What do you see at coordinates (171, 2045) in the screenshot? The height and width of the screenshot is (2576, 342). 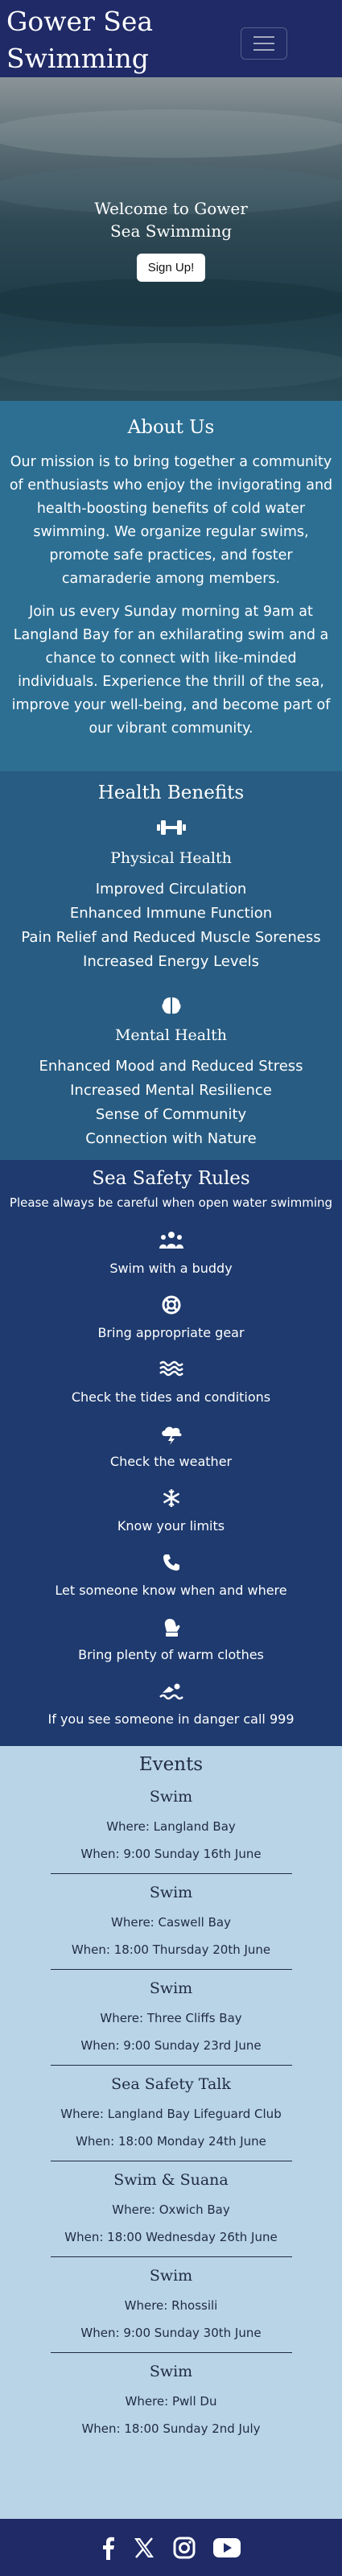 I see `event-when: When: 9:00 Sunday 23rd June` at bounding box center [171, 2045].